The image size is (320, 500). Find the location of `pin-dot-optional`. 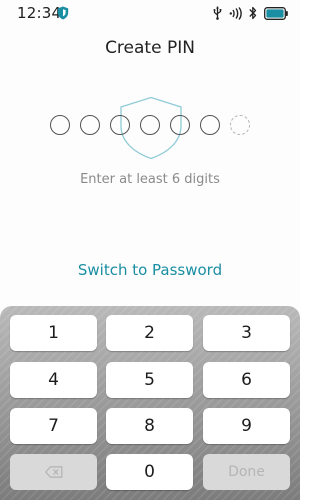

pin-dot-optional is located at coordinates (240, 125).